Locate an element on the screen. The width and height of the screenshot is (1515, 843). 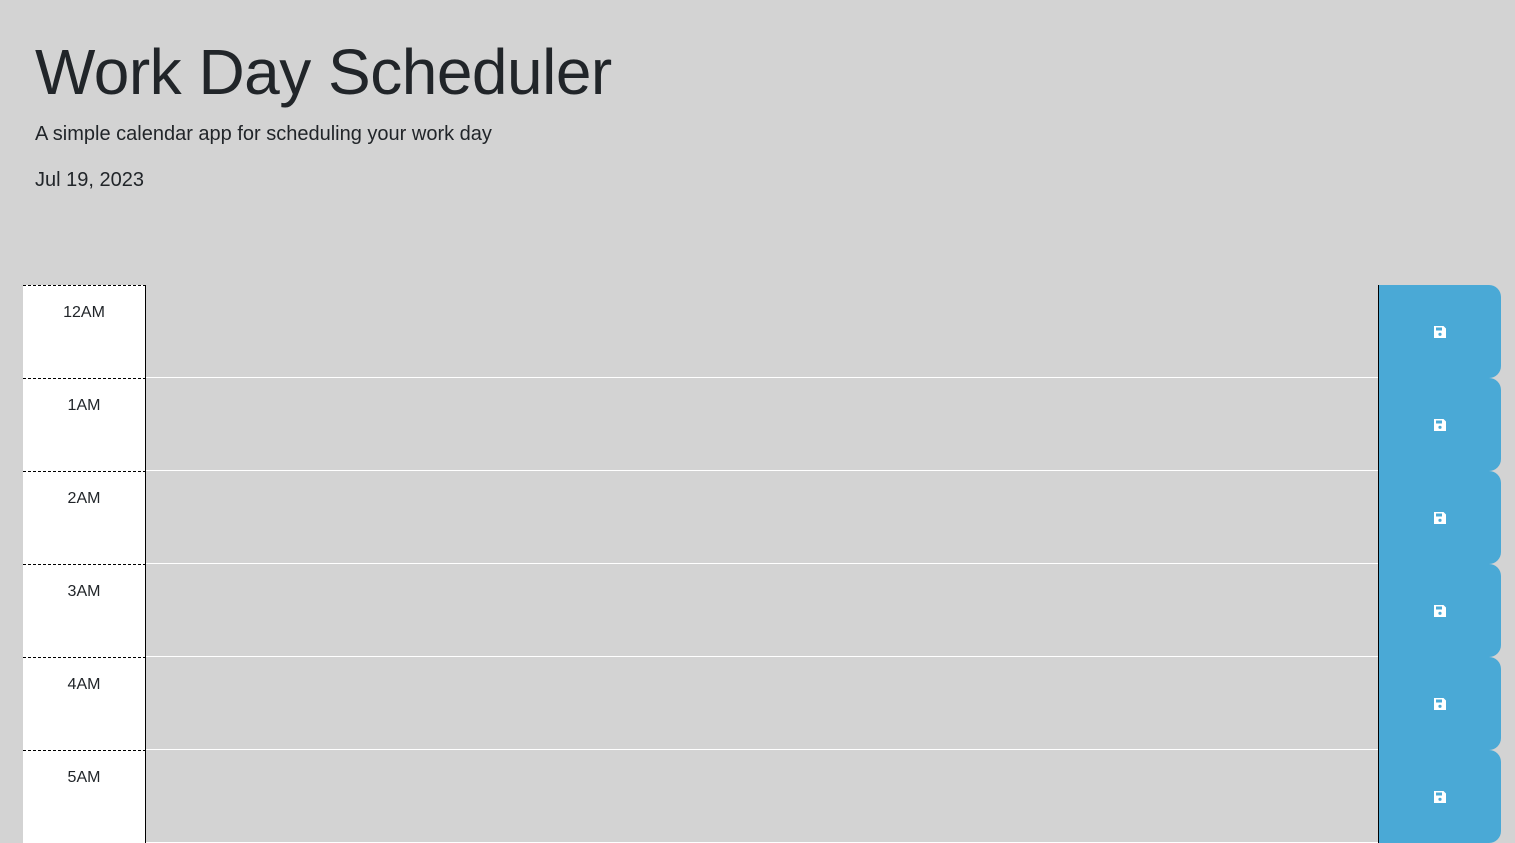
time-block-5am: 5AM is located at coordinates (762, 796).